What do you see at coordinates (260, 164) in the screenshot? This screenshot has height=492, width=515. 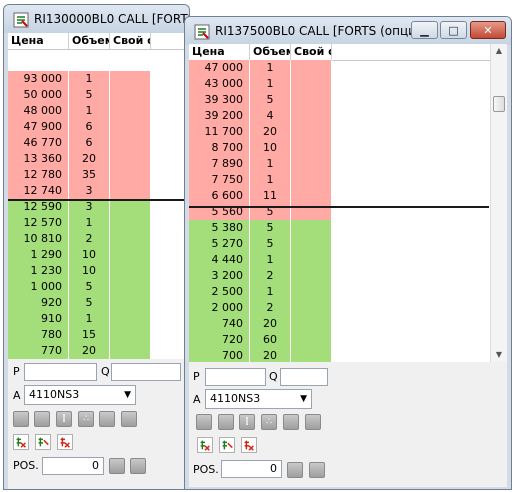 I see `ask-row: 7 890 1` at bounding box center [260, 164].